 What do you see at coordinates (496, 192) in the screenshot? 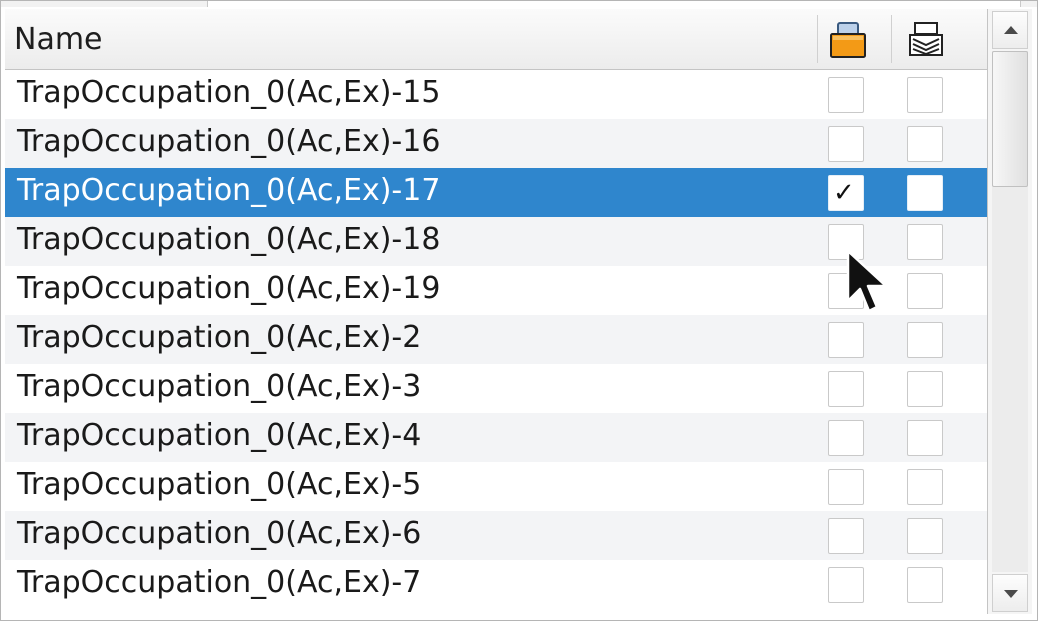
I see `table-row: TrapOccupation_0(Ac,Ex)-17 ✓` at bounding box center [496, 192].